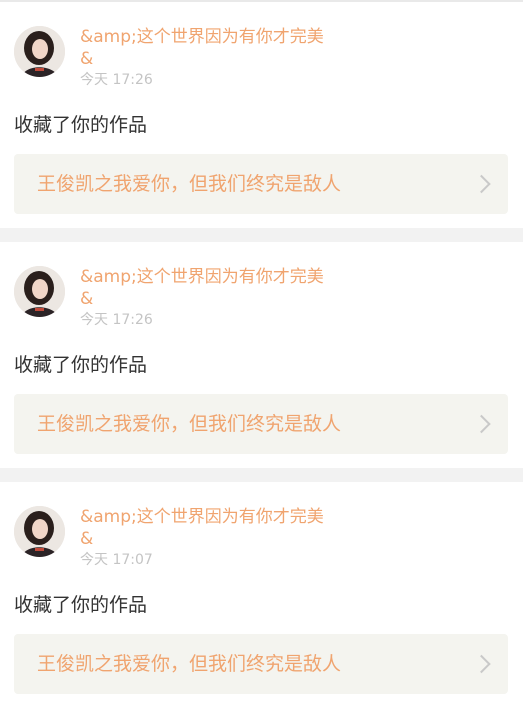 The image size is (523, 708). I want to click on notification-meta: &amp;这个世界因为有你才完美 & 今天 17:07, so click(210, 537).